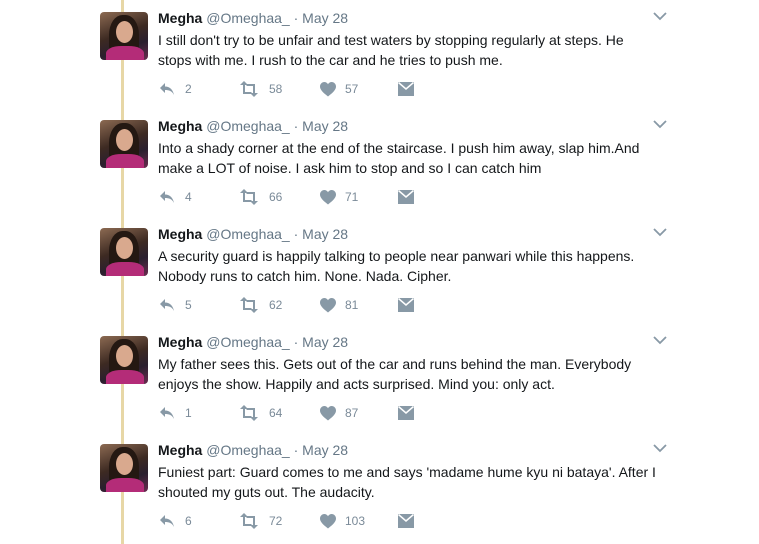 Image resolution: width=759 pixels, height=544 pixels. I want to click on like-count: 71, so click(352, 197).